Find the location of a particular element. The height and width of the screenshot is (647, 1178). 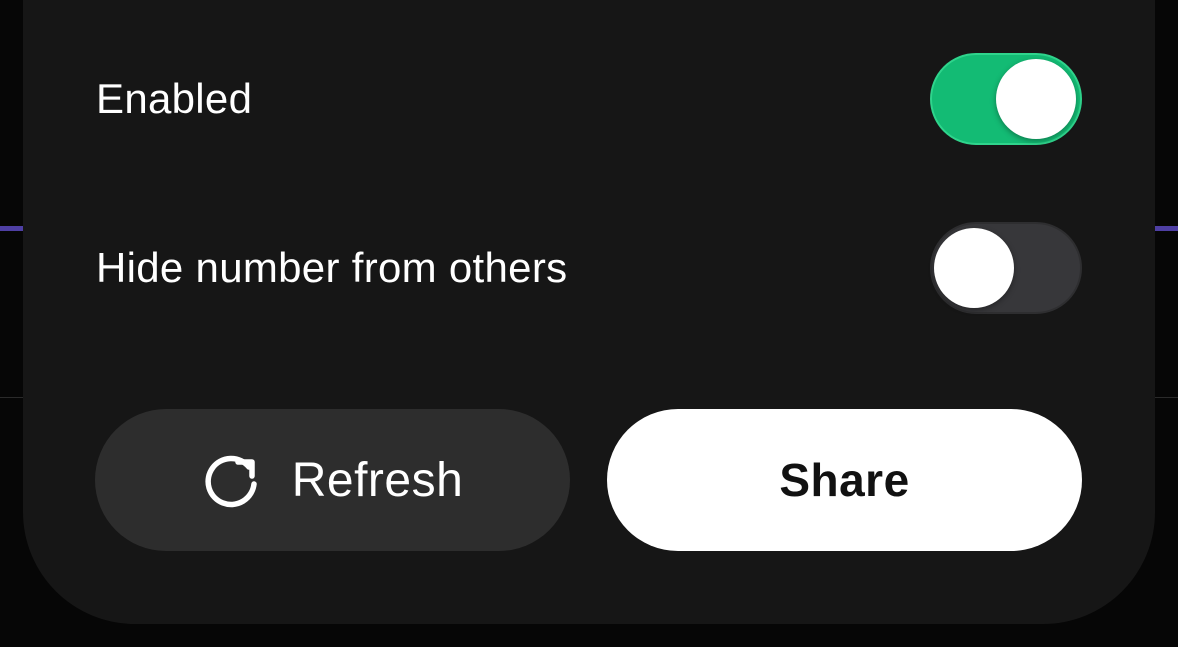

share-label: Share is located at coordinates (844, 480).